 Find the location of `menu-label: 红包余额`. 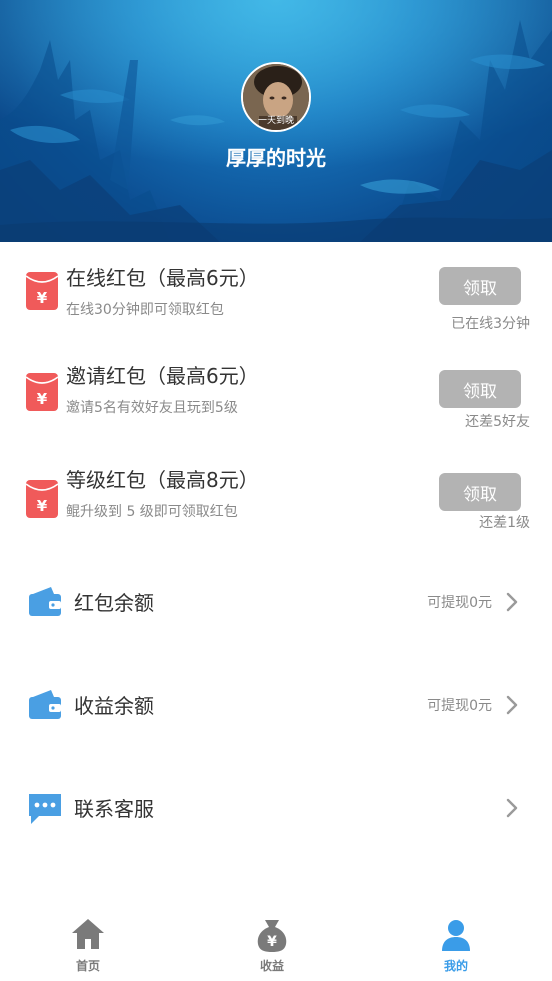

menu-label: 红包余额 is located at coordinates (114, 603).